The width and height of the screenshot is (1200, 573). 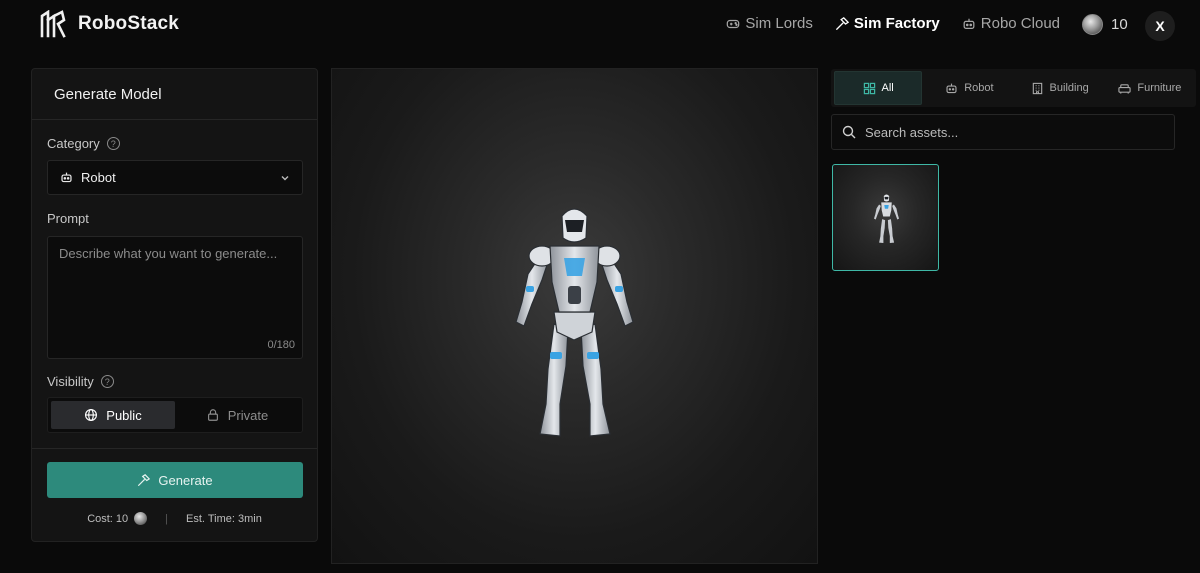 What do you see at coordinates (53, 24) in the screenshot?
I see `robostack-logo-icon` at bounding box center [53, 24].